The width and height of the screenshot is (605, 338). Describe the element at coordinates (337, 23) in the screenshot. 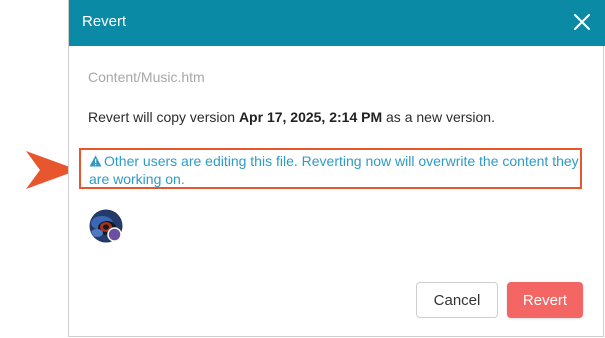

I see `dialog-header: Revert` at that location.